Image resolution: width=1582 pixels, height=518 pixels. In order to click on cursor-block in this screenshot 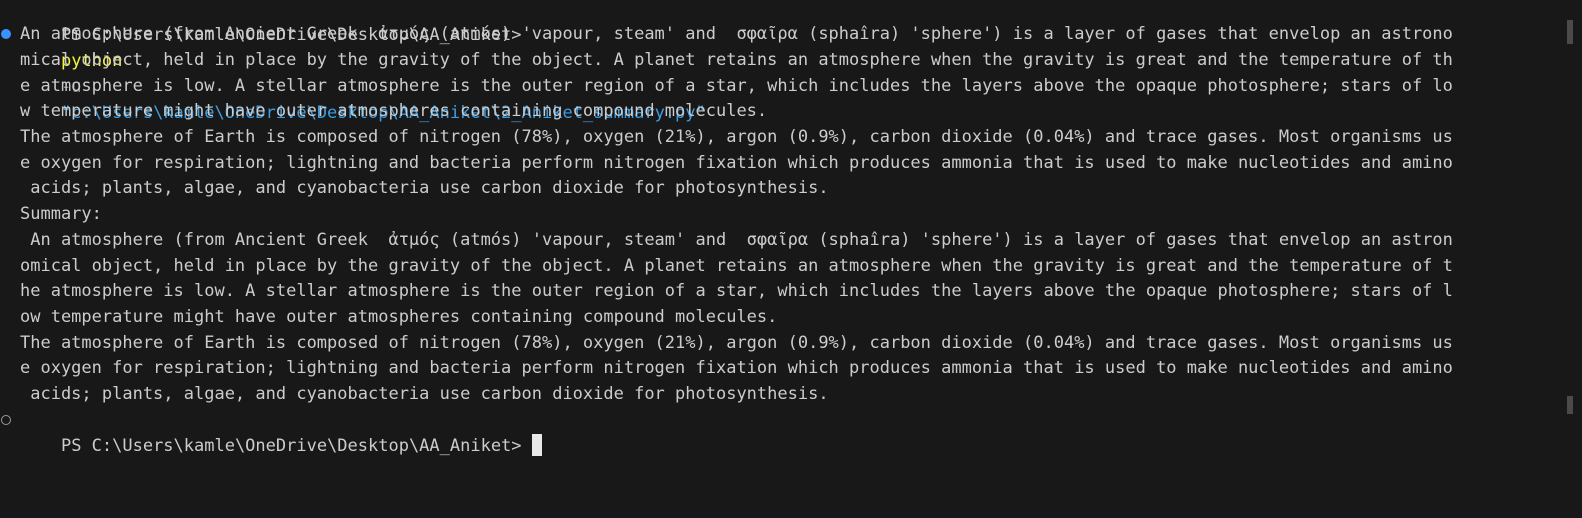, I will do `click(536, 445)`.